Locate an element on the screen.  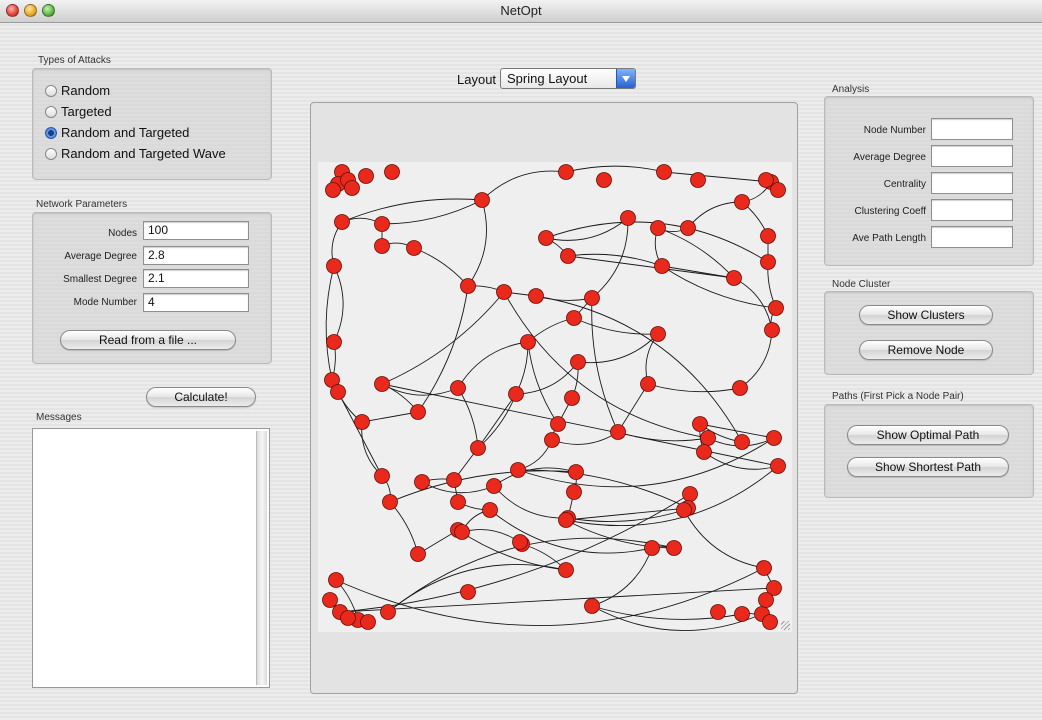
attack-option-random-targeted: Random and Targeted is located at coordinates (117, 132).